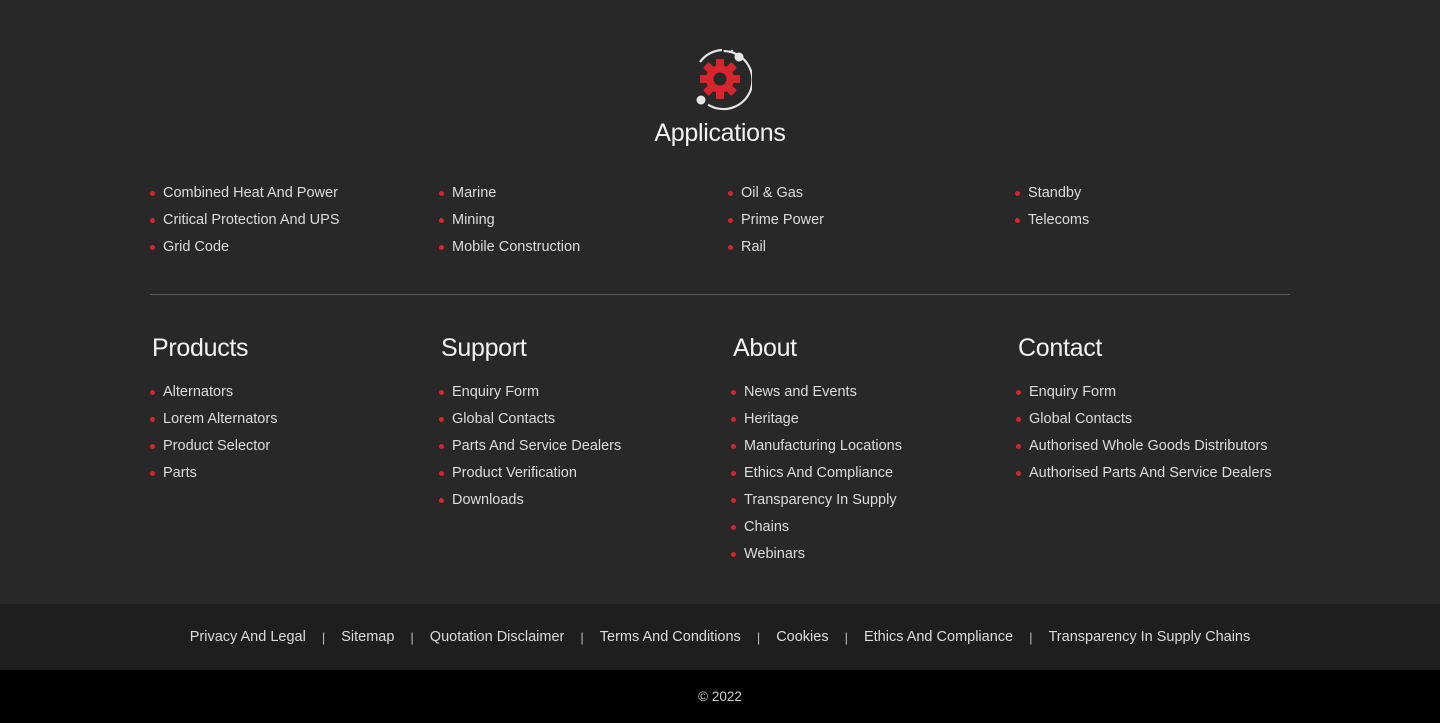  Describe the element at coordinates (1149, 637) in the screenshot. I see `legal-link-transparency: Transparency In Supply Chains` at that location.